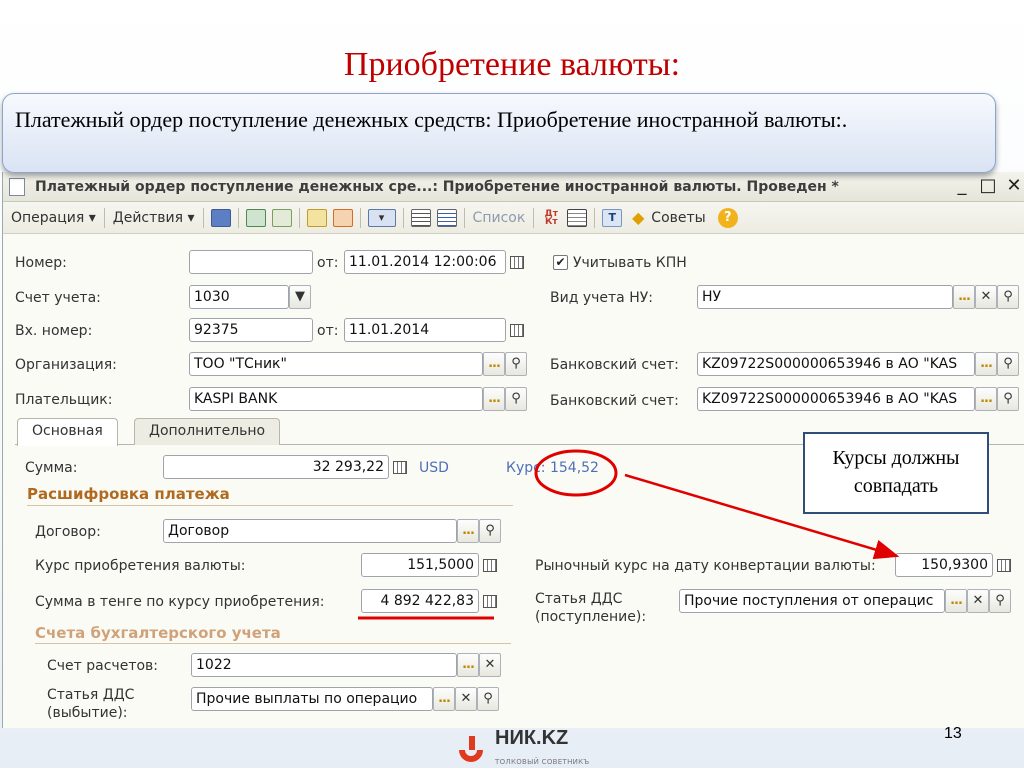 This screenshot has height=772, width=1024. I want to click on save-icon, so click(220, 217).